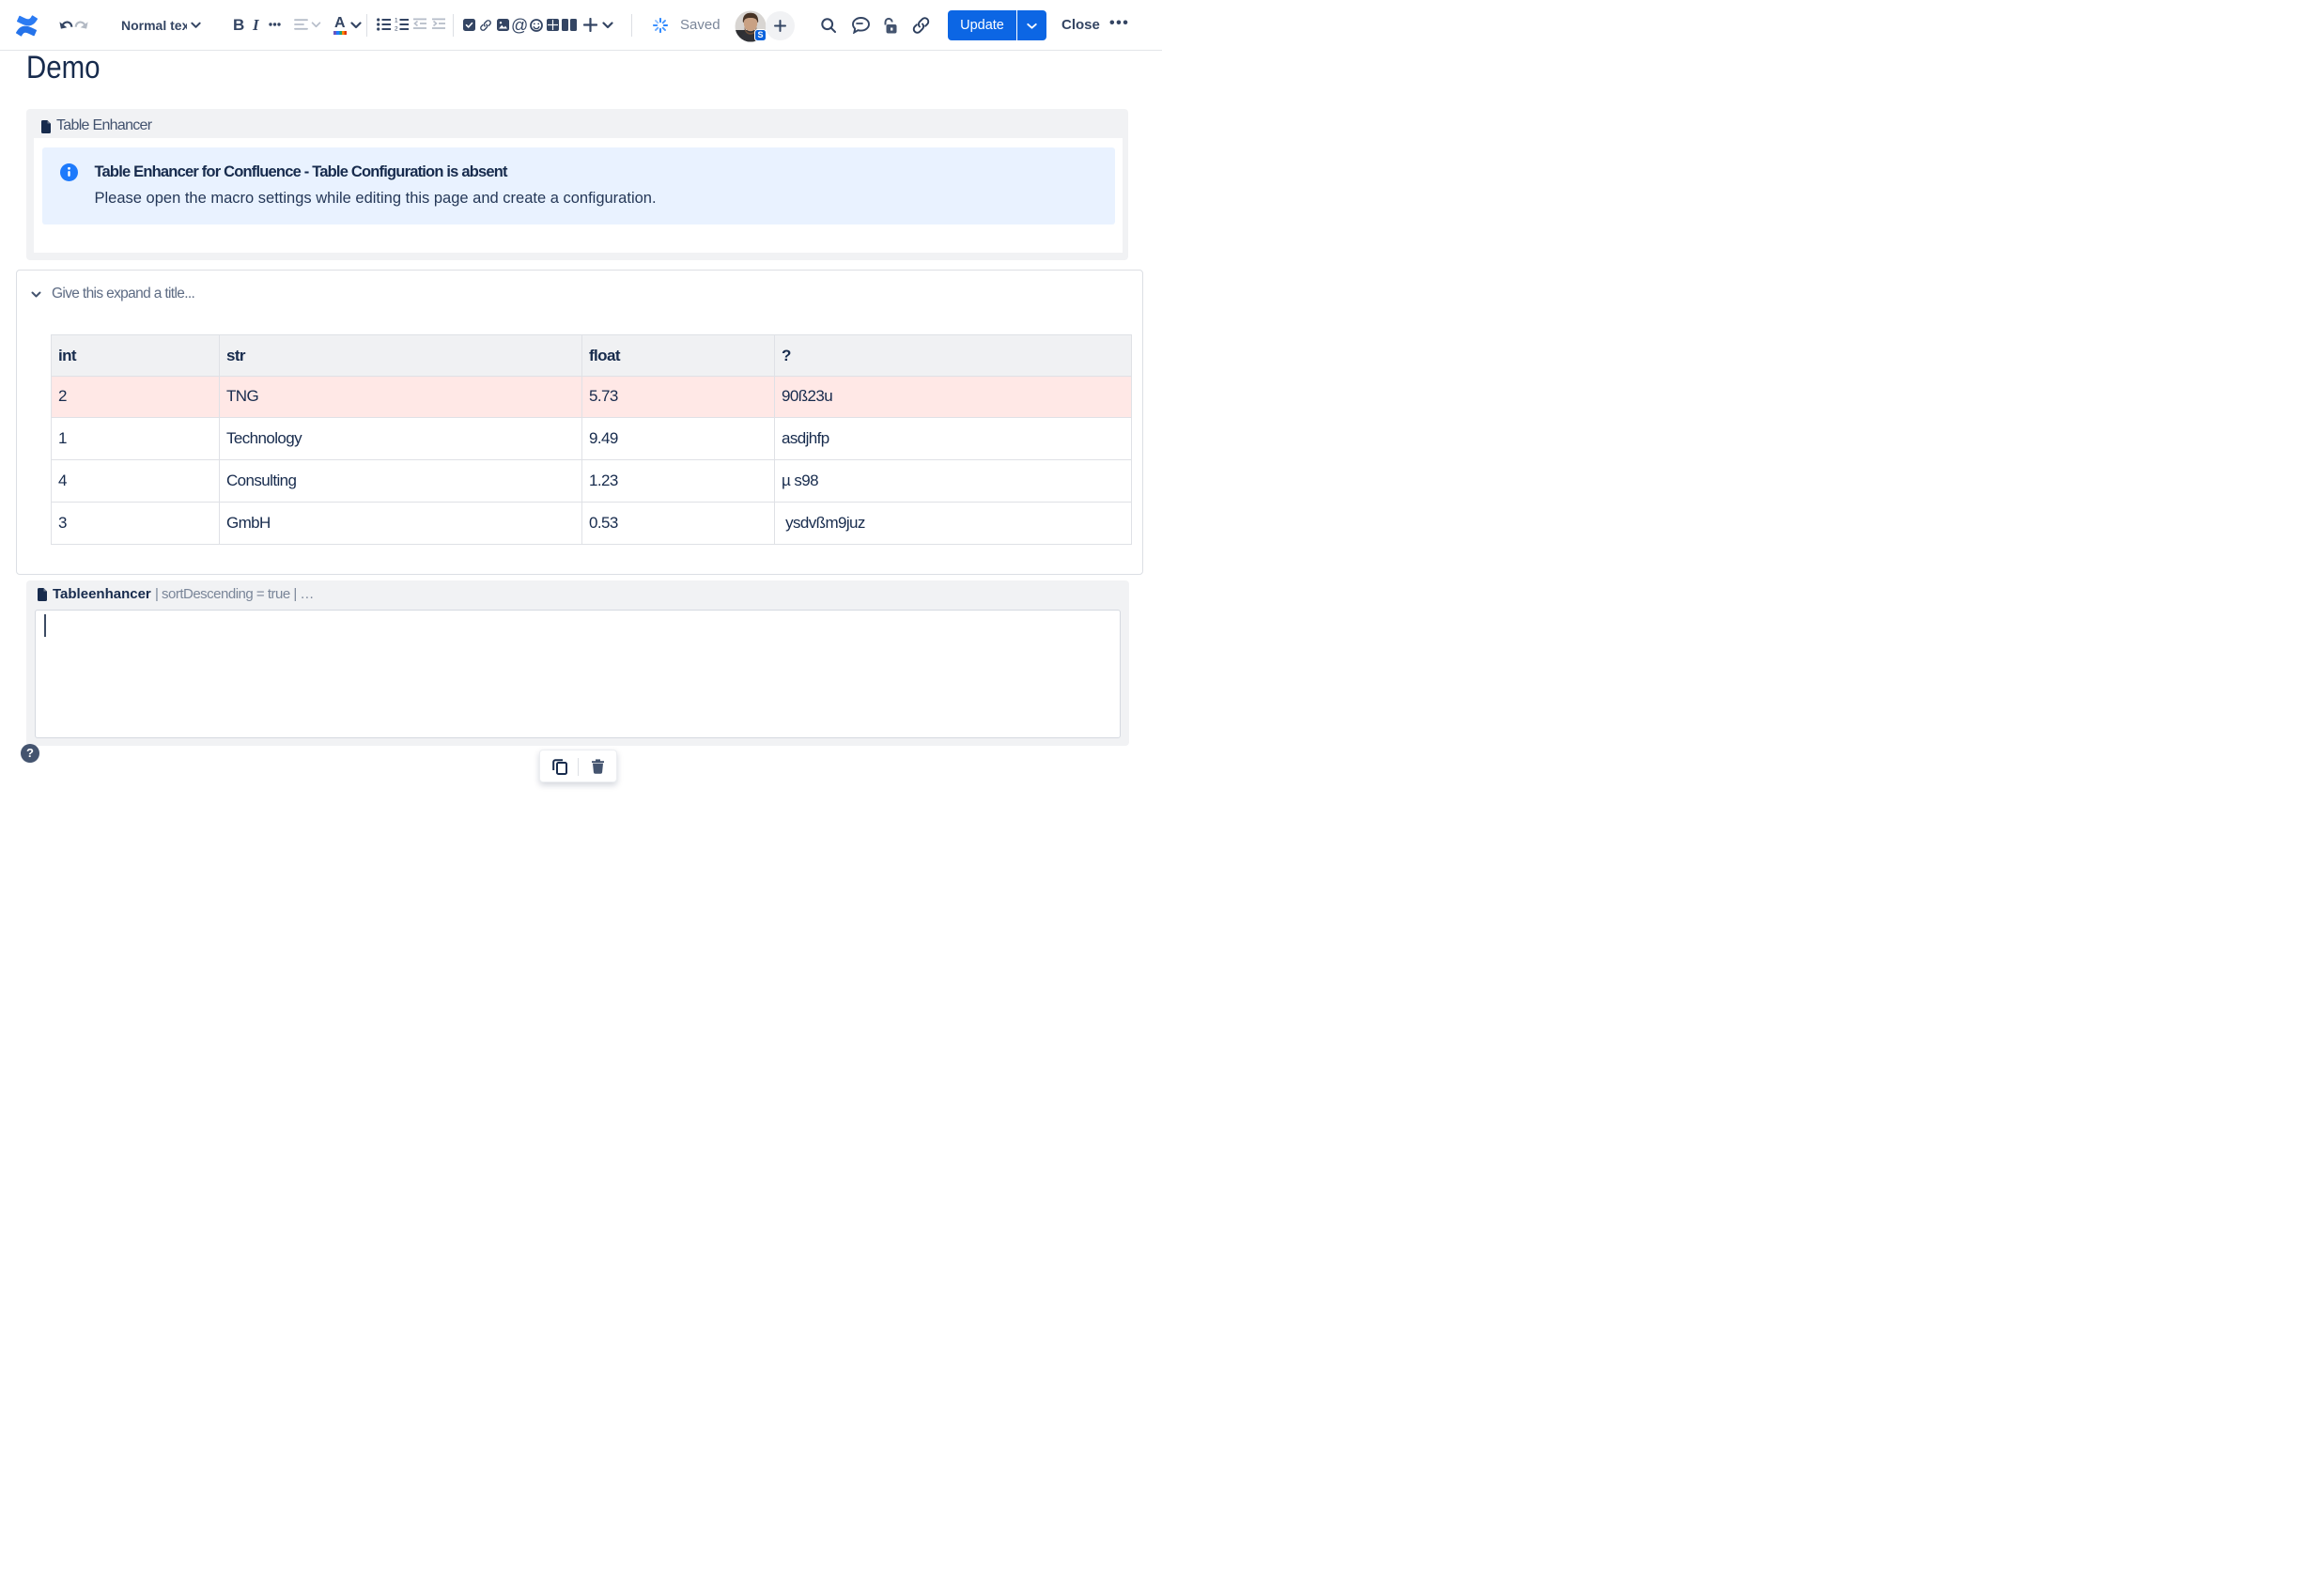 Image resolution: width=2324 pixels, height=1578 pixels. I want to click on svg-text: 1, so click(396, 21).